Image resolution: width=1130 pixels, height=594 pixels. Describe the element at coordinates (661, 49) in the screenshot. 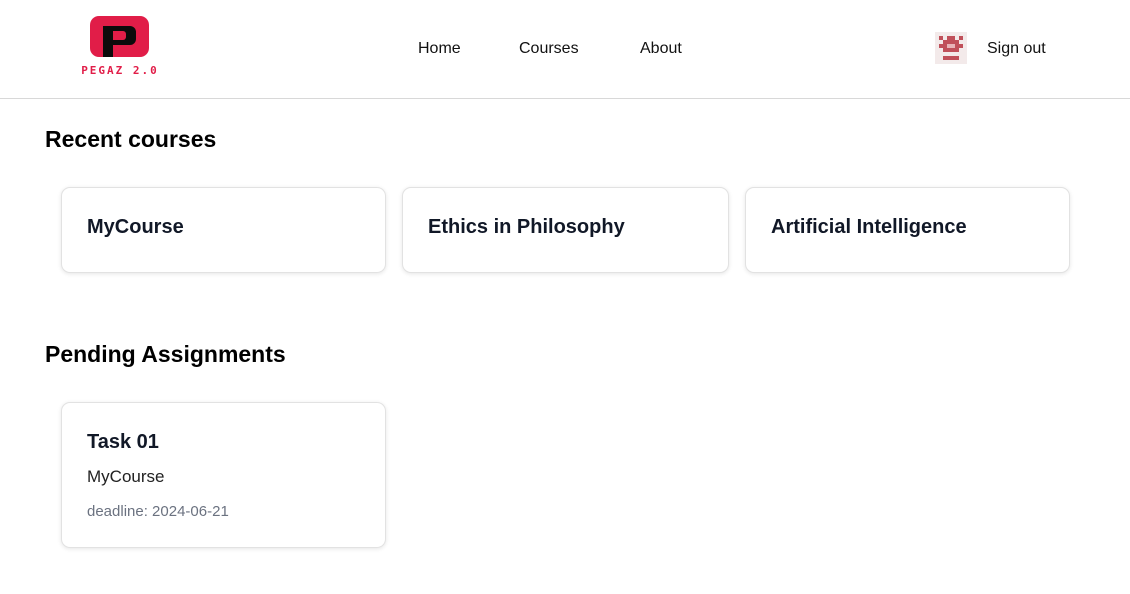

I see `nav-link-about: About` at that location.